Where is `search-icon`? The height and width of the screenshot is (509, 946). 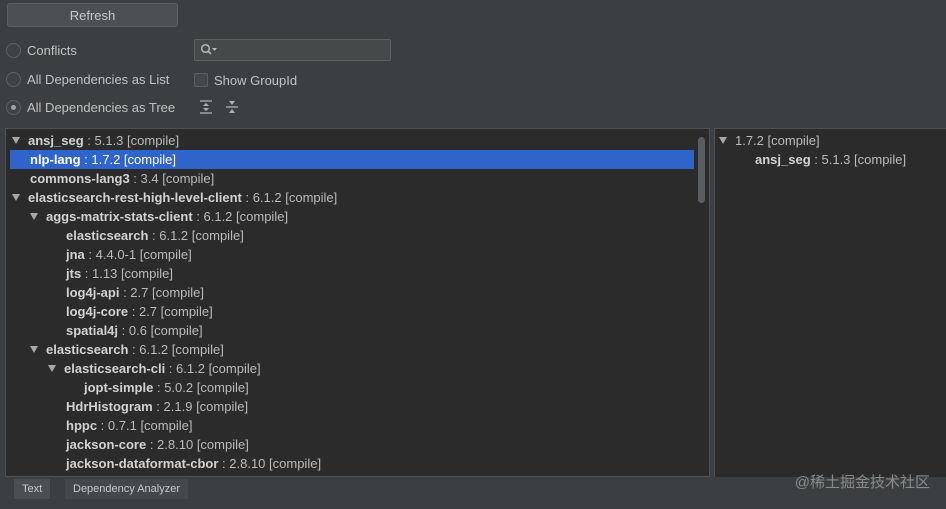 search-icon is located at coordinates (209, 50).